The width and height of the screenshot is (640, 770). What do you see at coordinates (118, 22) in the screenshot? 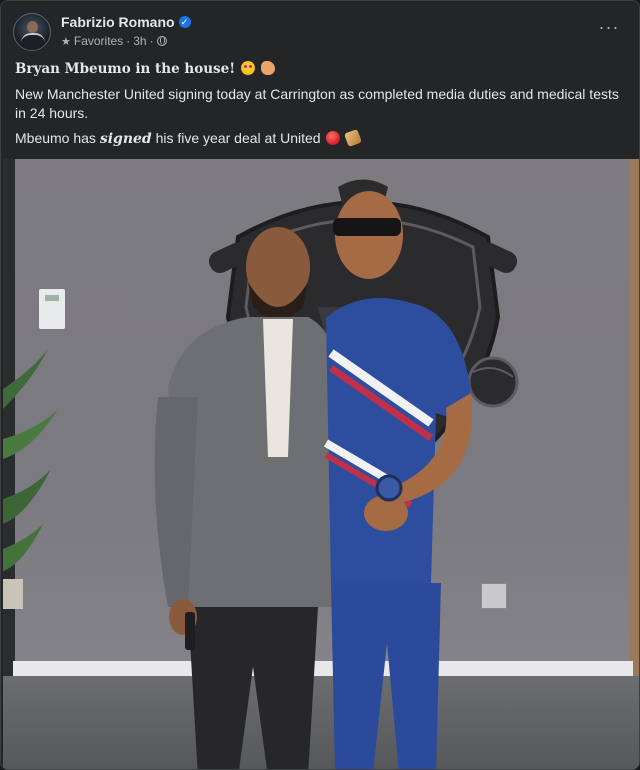
I see `author-name: Fabrizio Romano` at bounding box center [118, 22].